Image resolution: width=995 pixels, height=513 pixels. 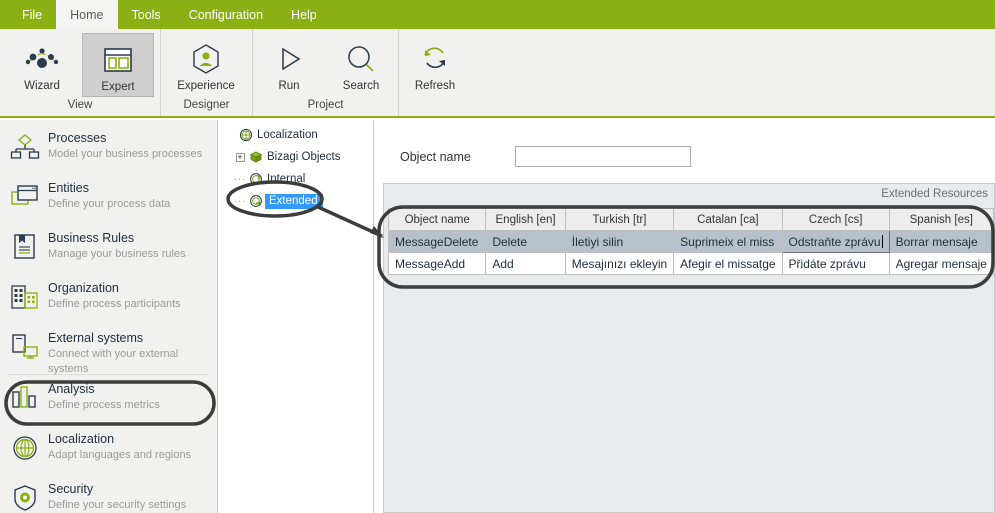 I want to click on cell-english: Delete, so click(x=525, y=241).